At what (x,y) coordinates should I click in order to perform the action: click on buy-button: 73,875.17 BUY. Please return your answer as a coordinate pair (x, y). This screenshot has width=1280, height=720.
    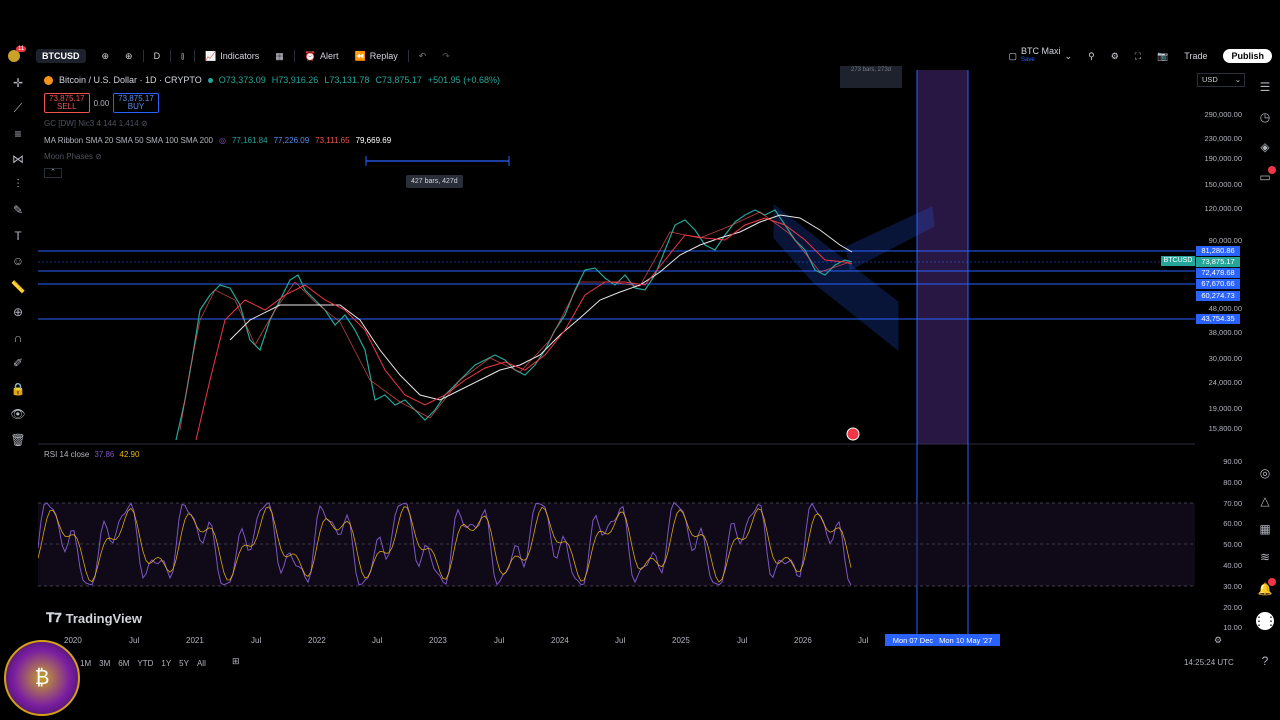
    Looking at the image, I should click on (136, 103).